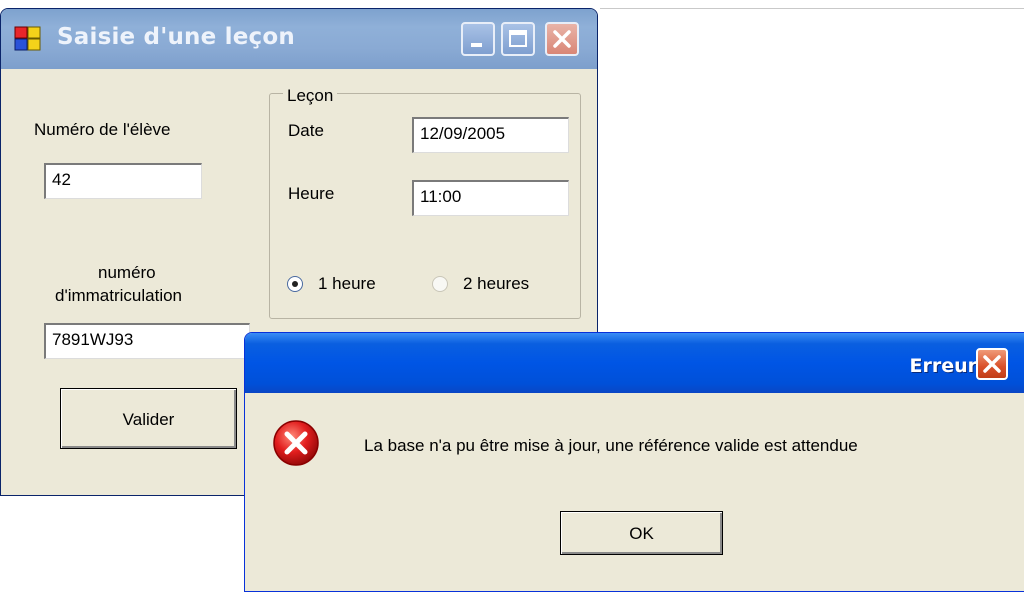 Image resolution: width=1024 pixels, height=592 pixels. I want to click on maximize-button, so click(518, 39).